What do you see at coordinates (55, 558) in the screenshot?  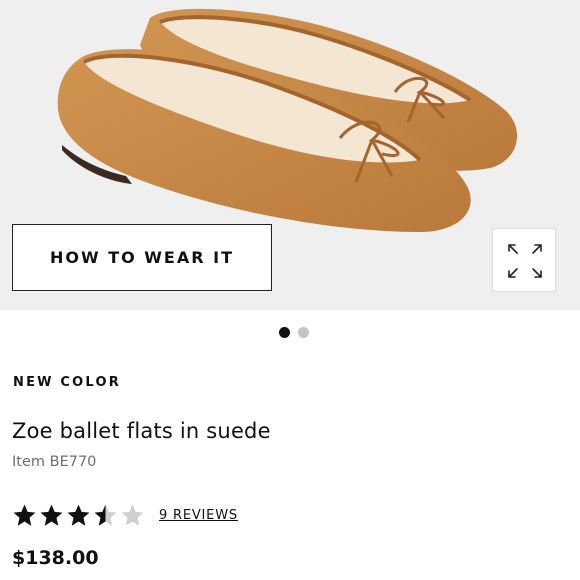 I see `product-price: $138.00` at bounding box center [55, 558].